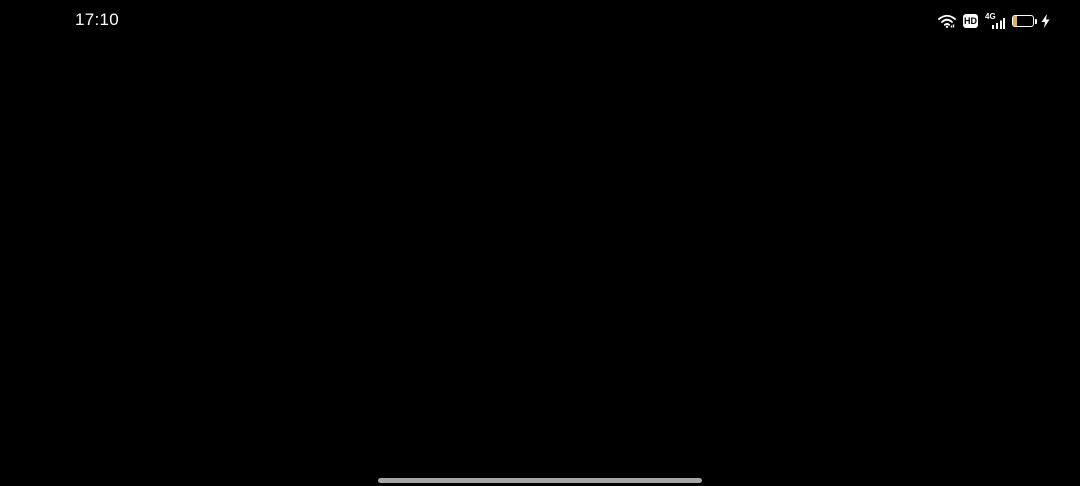 The height and width of the screenshot is (486, 1080). Describe the element at coordinates (1036, 21) in the screenshot. I see `battery-cap` at that location.